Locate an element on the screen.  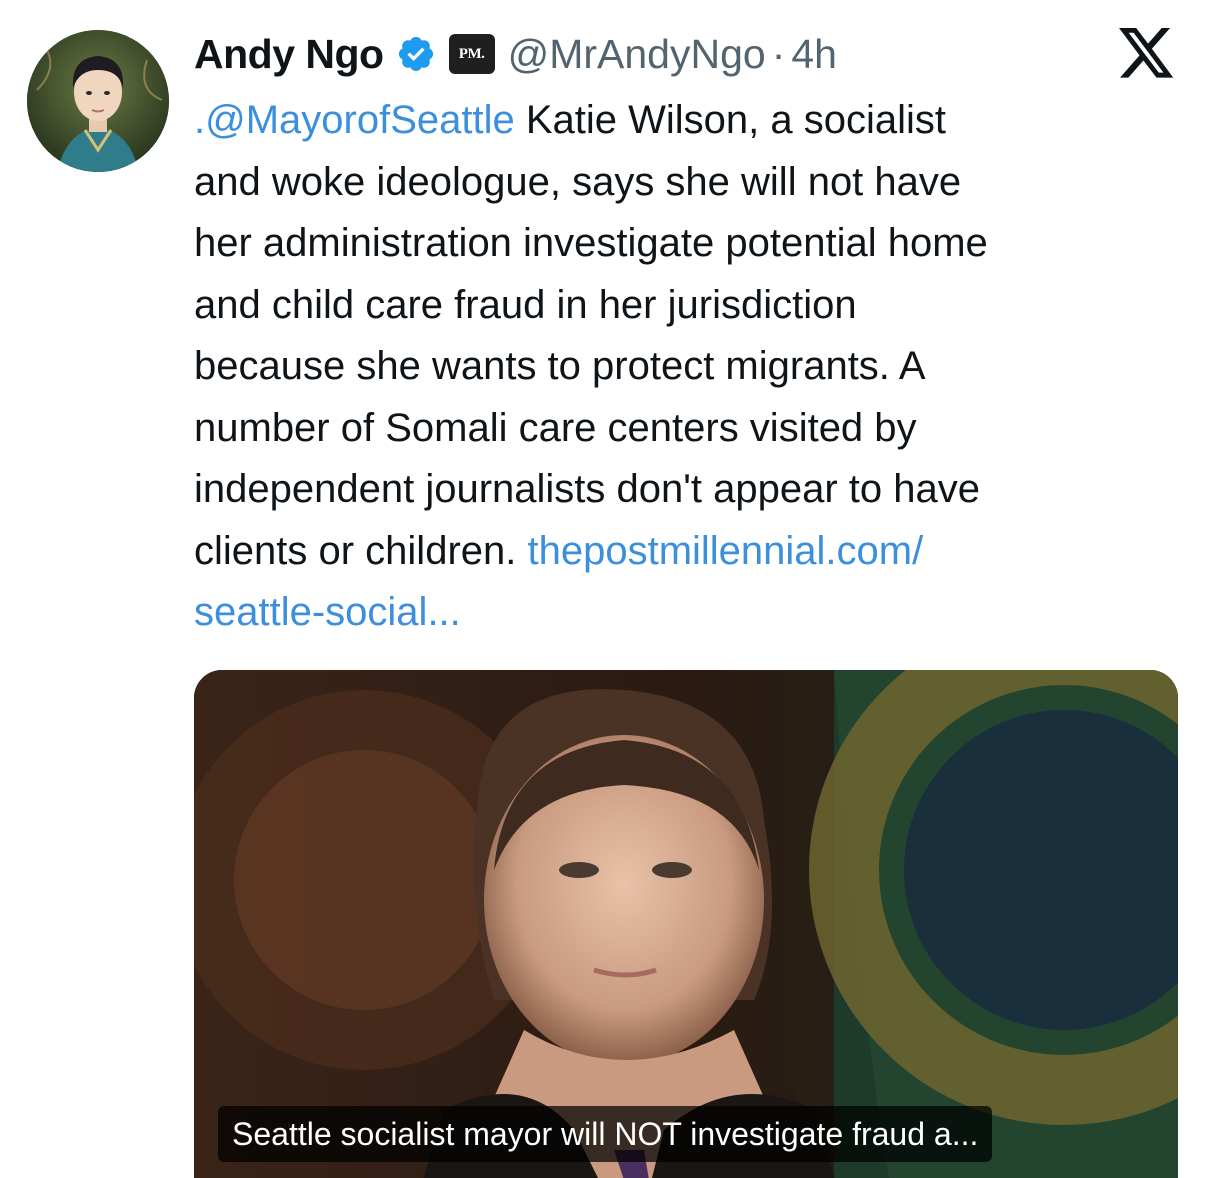
article-link: thepostmillennial.com/ is located at coordinates (725, 551).